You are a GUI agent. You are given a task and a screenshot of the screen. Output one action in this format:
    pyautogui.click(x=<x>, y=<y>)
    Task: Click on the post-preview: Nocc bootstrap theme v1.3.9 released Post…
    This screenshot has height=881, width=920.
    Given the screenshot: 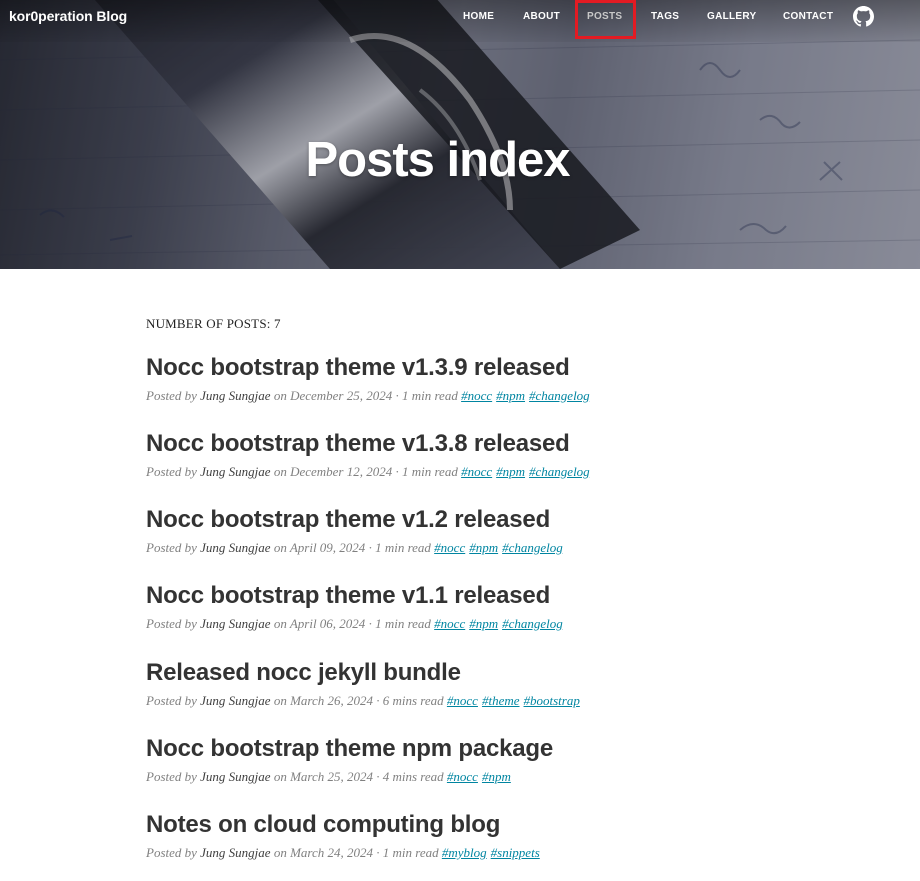 What is the action you would take?
    pyautogui.click(x=466, y=379)
    